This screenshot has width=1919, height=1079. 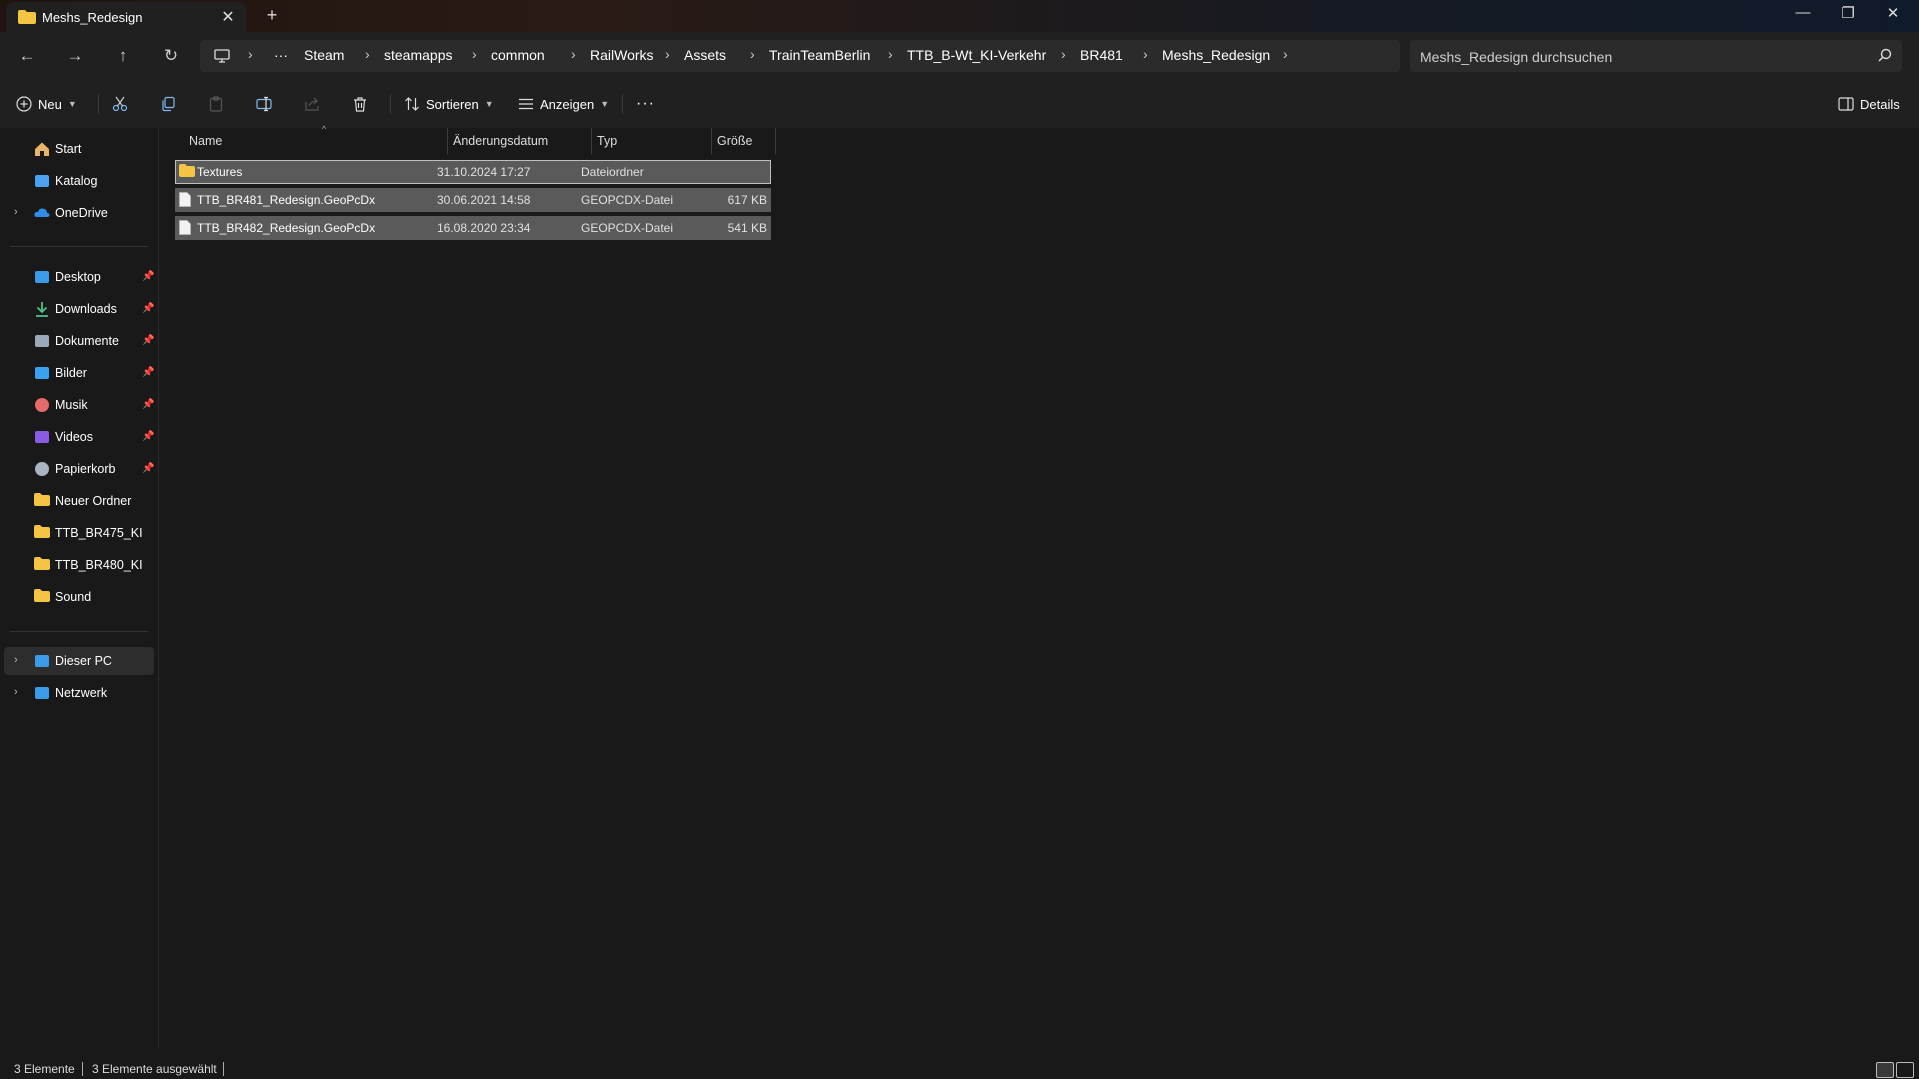 What do you see at coordinates (79, 693) in the screenshot?
I see `sidebar-item-netzwerk: › Netzwerk` at bounding box center [79, 693].